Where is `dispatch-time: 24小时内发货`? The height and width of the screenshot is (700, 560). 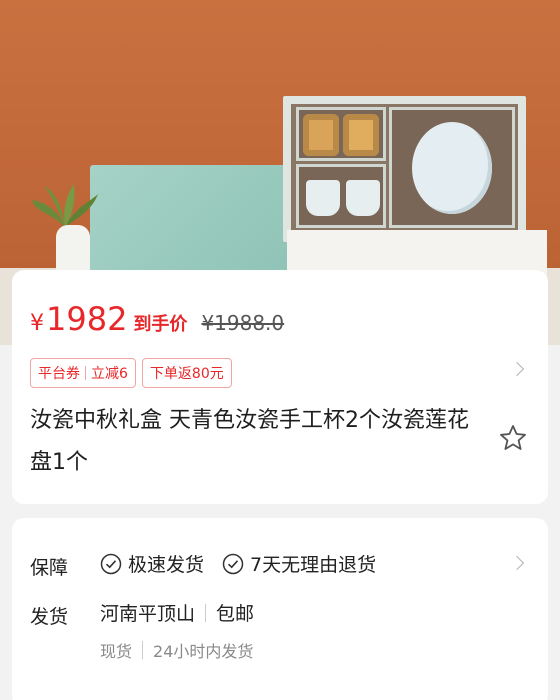
dispatch-time: 24小时内发货 is located at coordinates (203, 651).